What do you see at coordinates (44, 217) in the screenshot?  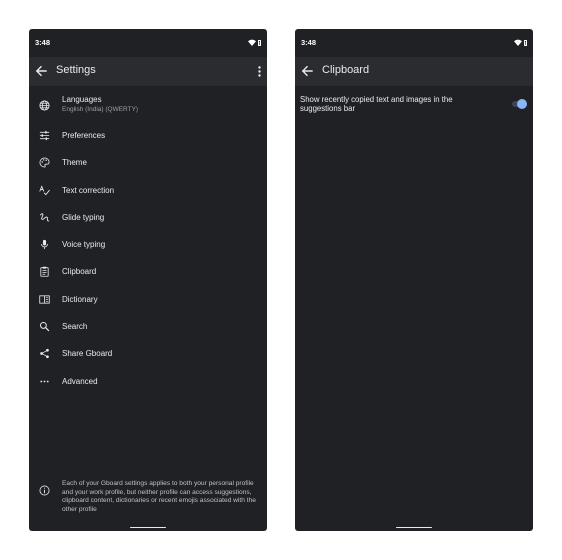 I see `gesture-icon` at bounding box center [44, 217].